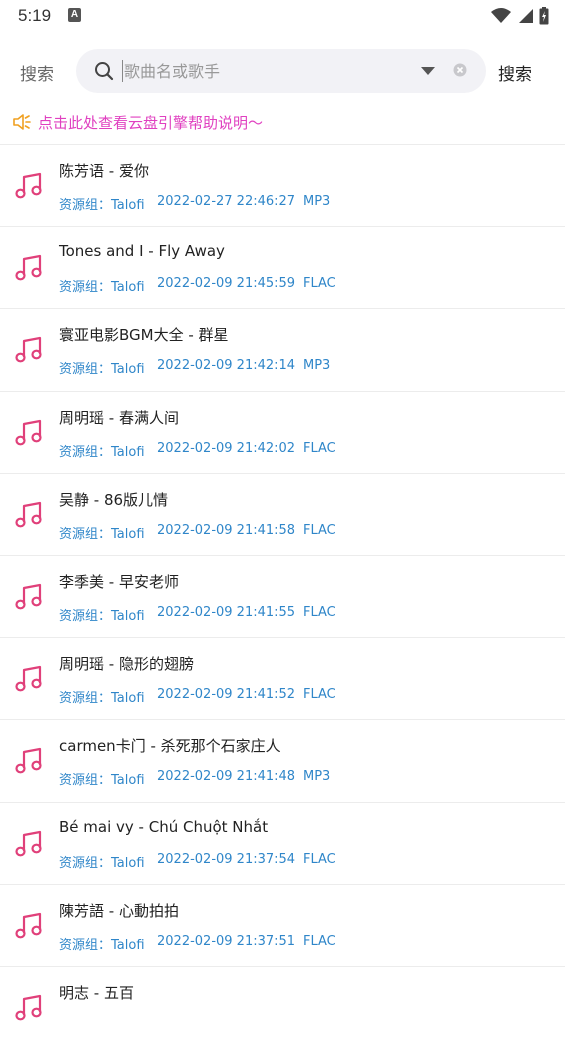 This screenshot has width=565, height=1048. What do you see at coordinates (104, 171) in the screenshot?
I see `song-title: 陈芳语 - 爱你` at bounding box center [104, 171].